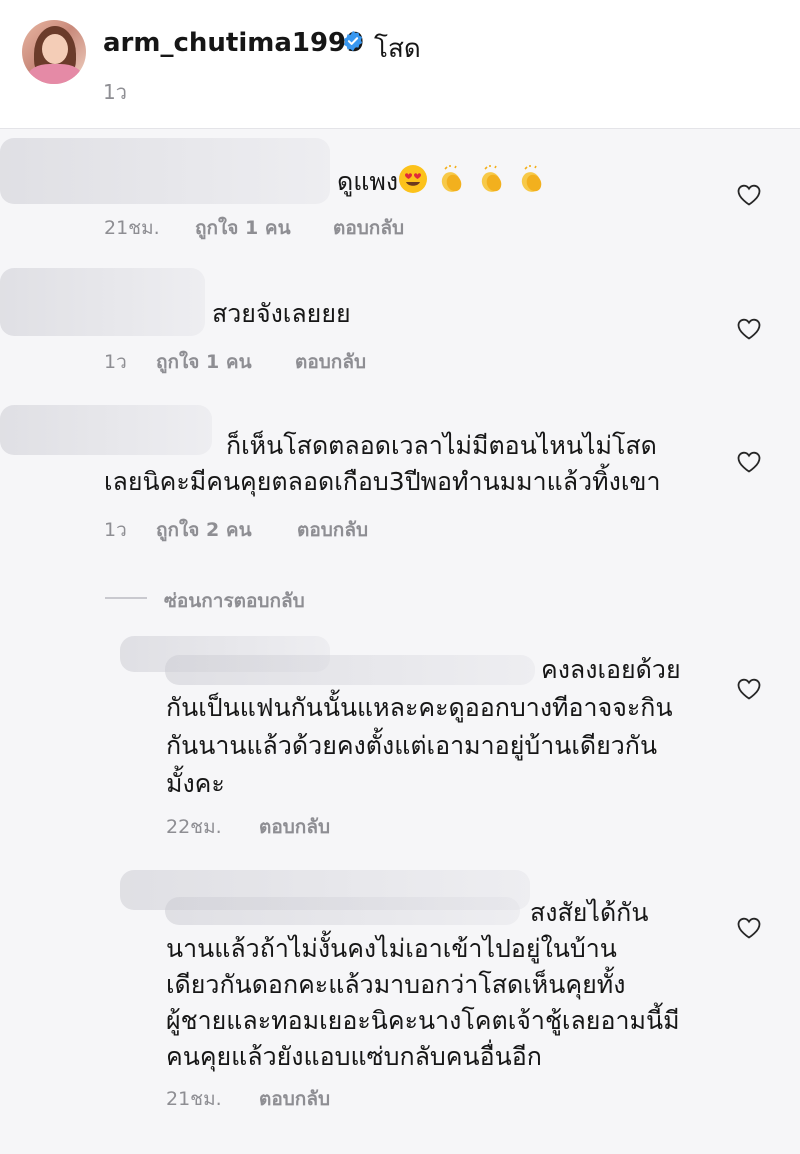 The height and width of the screenshot is (1154, 800). What do you see at coordinates (397, 49) in the screenshot?
I see `post-caption: โสด` at bounding box center [397, 49].